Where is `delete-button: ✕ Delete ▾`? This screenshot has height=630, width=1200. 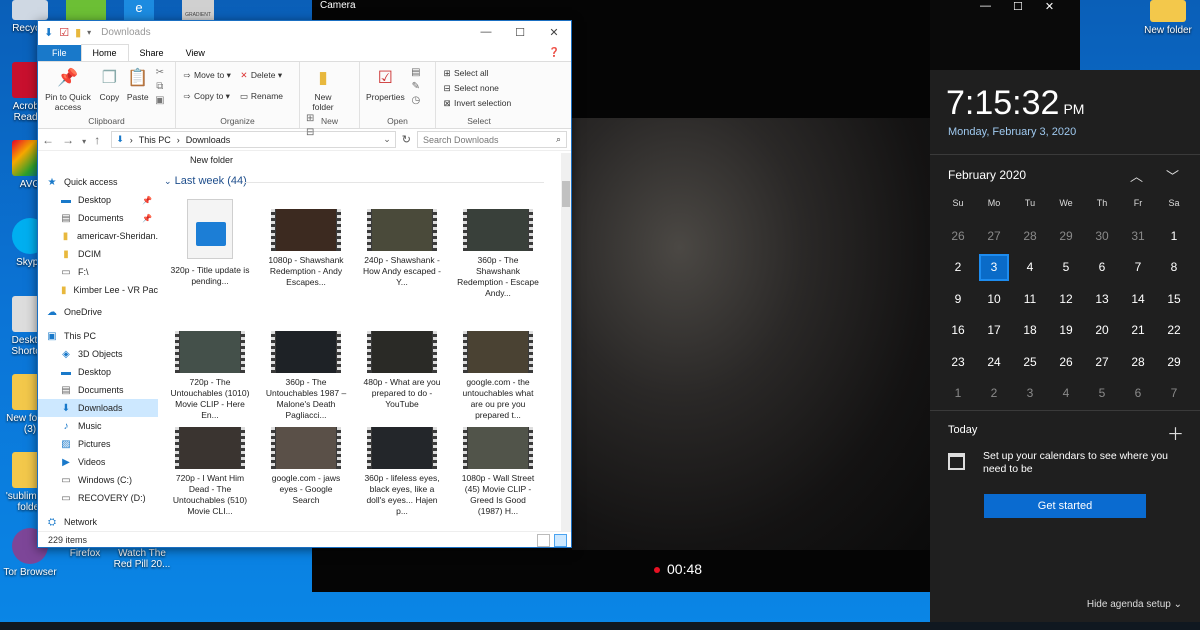
delete-button: ✕ Delete ▾ is located at coordinates (260, 75).